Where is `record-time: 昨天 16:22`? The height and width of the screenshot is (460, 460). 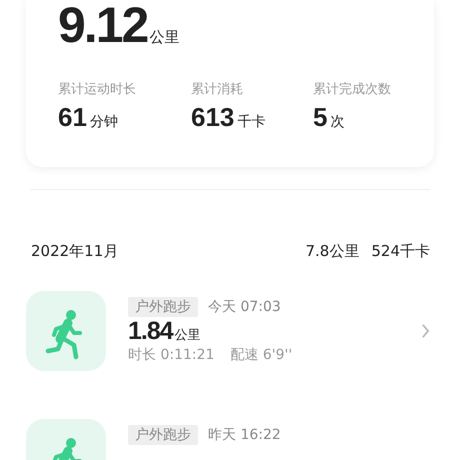 record-time: 昨天 16:22 is located at coordinates (244, 435).